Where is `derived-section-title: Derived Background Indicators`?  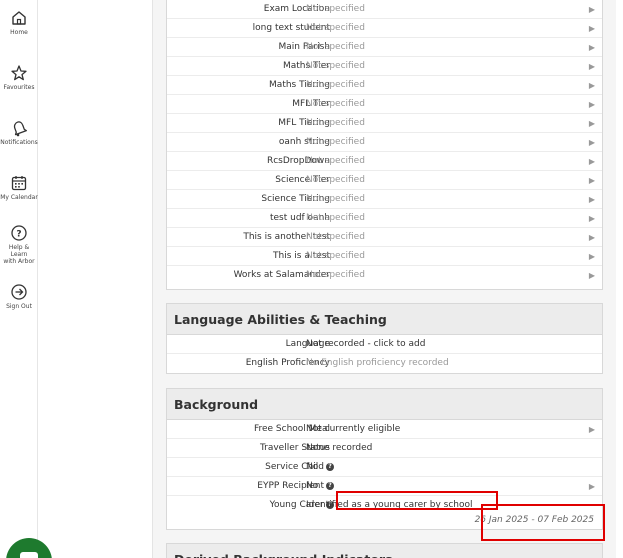
derived-section-title: Derived Background Indicators is located at coordinates (384, 551).